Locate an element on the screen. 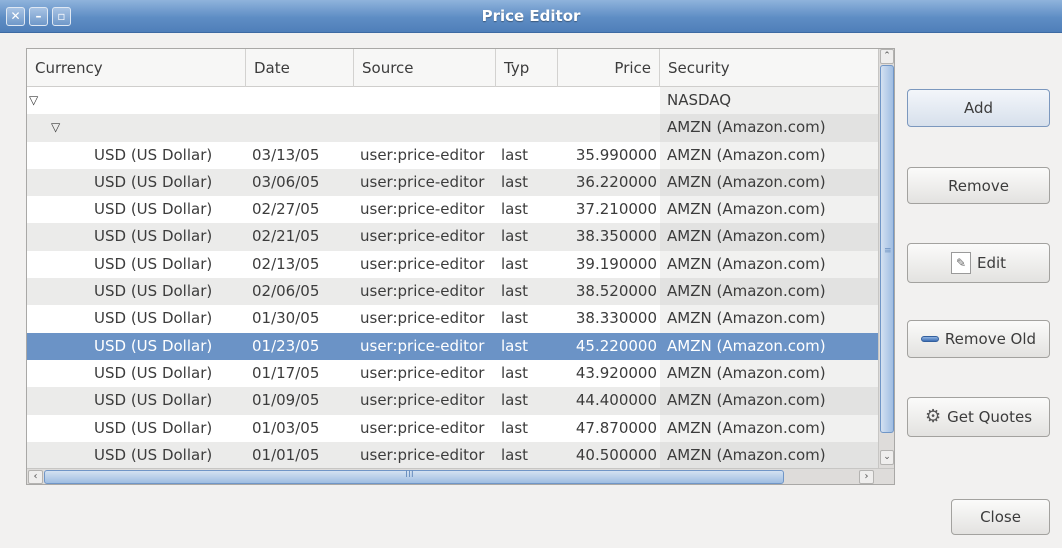  cell-date: 02/21/05 is located at coordinates (286, 236).